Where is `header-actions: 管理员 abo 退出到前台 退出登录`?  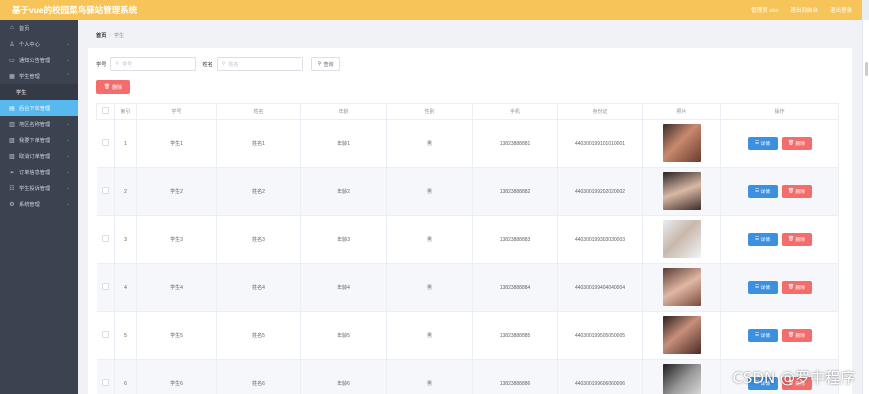
header-actions: 管理员 abo 退出到前台 退出登录 is located at coordinates (801, 10).